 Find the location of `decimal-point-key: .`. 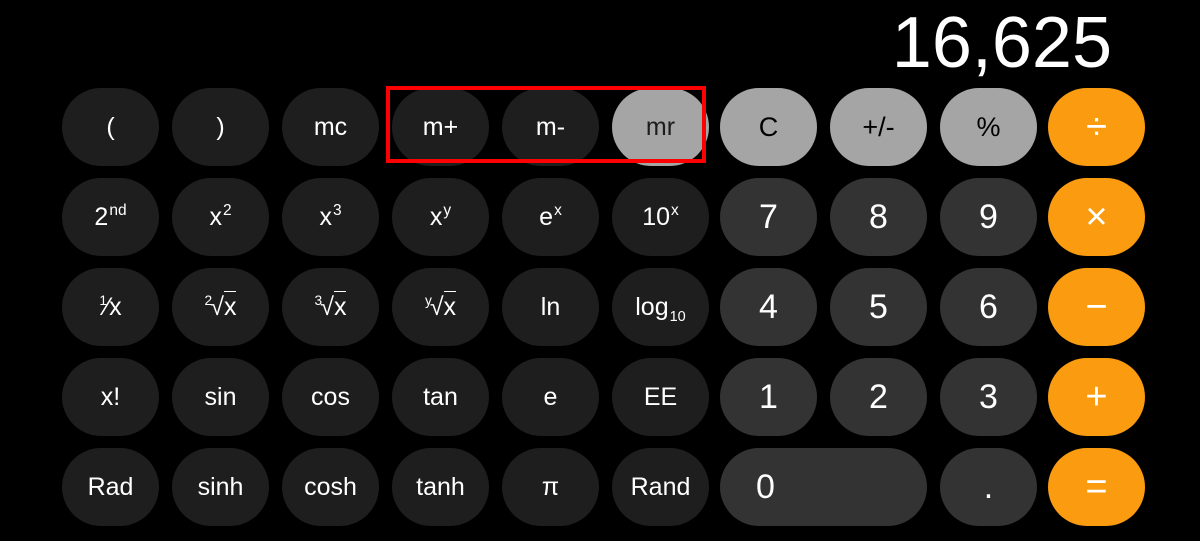

decimal-point-key: . is located at coordinates (988, 487).